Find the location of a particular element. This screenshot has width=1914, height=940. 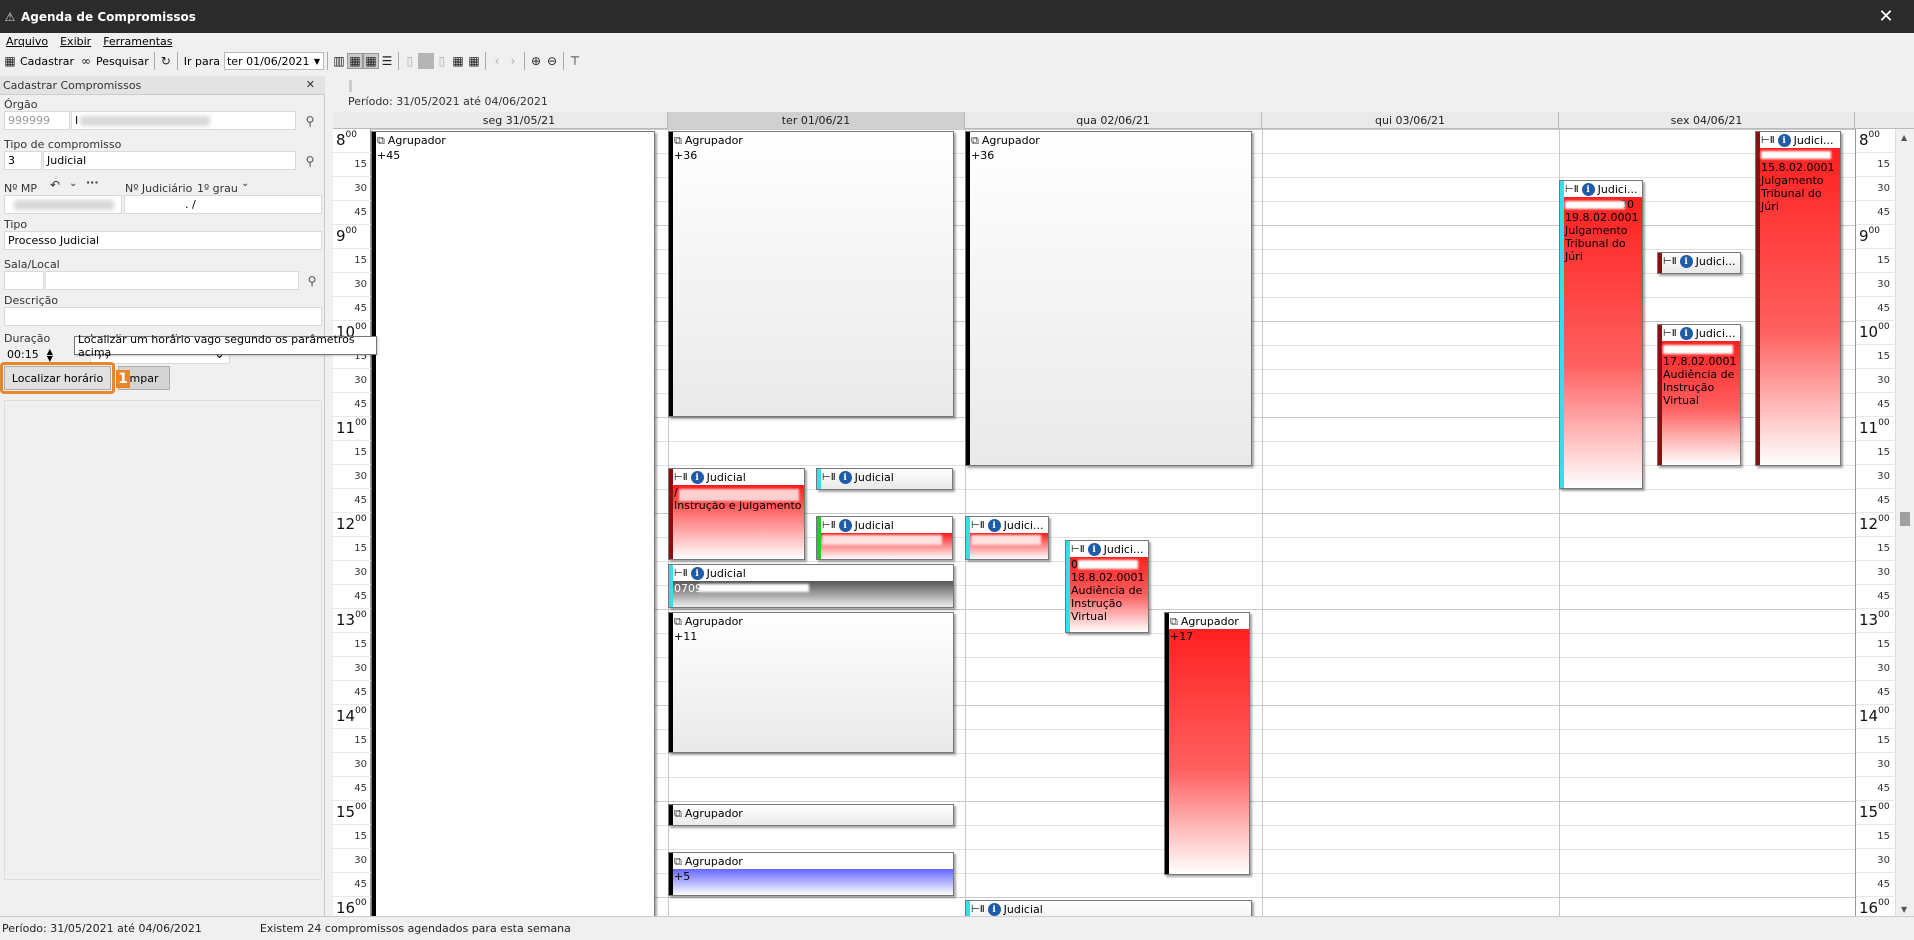

event-title: Agrupador is located at coordinates (713, 140).